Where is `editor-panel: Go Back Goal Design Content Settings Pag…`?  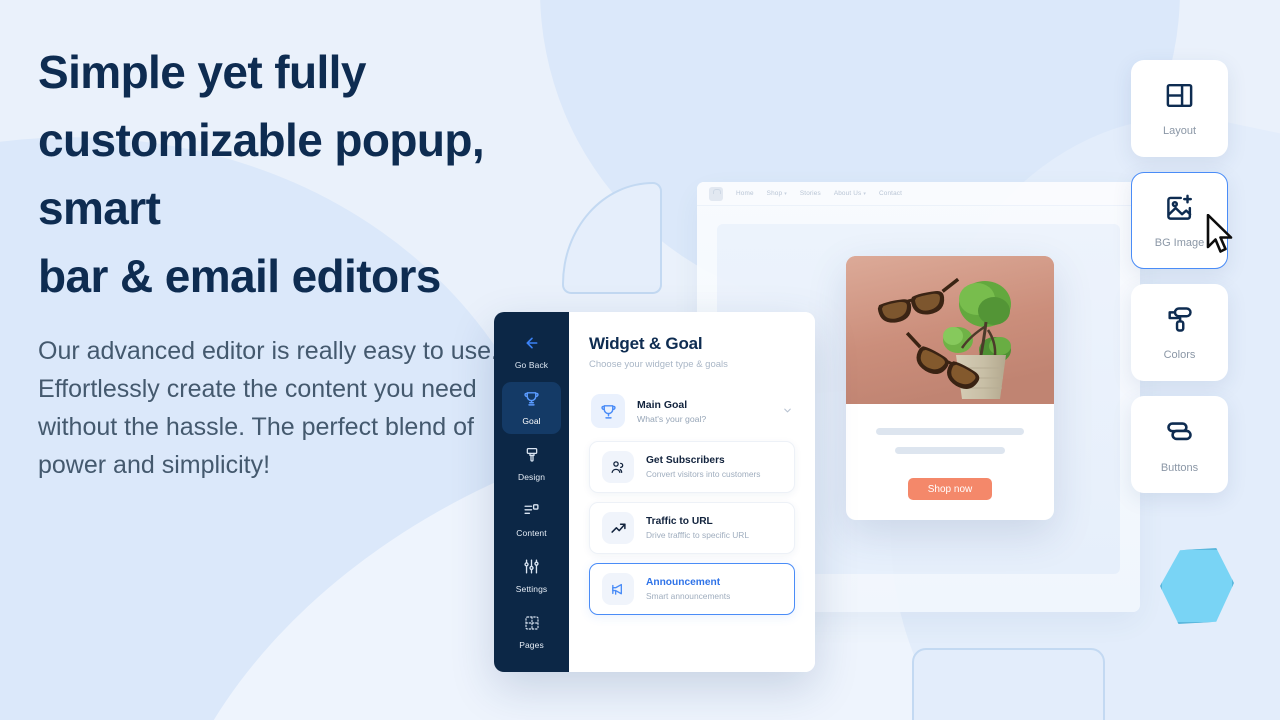
editor-panel: Go Back Goal Design Content Settings Pag… is located at coordinates (654, 492).